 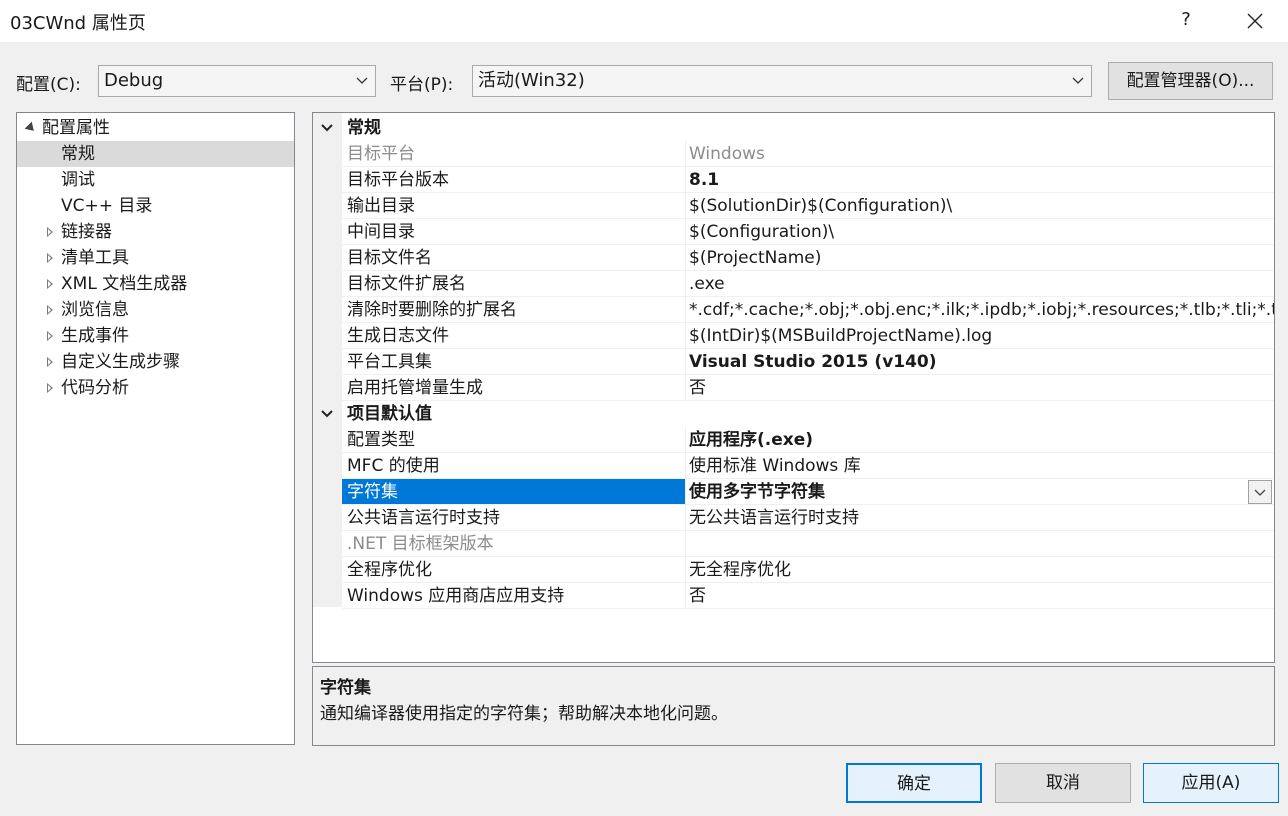 What do you see at coordinates (398, 336) in the screenshot?
I see `property-name: 生成日志文件` at bounding box center [398, 336].